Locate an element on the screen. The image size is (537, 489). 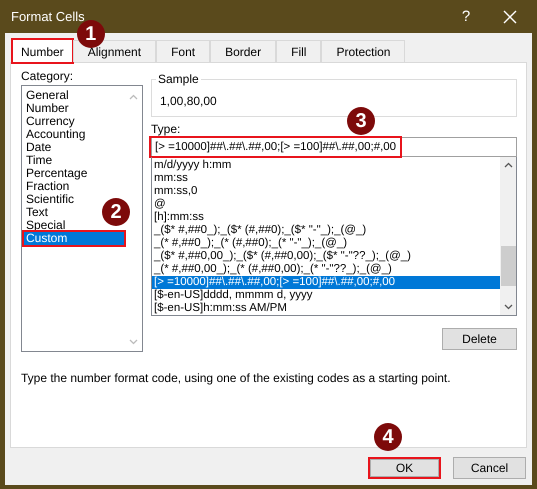
scroll-thumb is located at coordinates (508, 266).